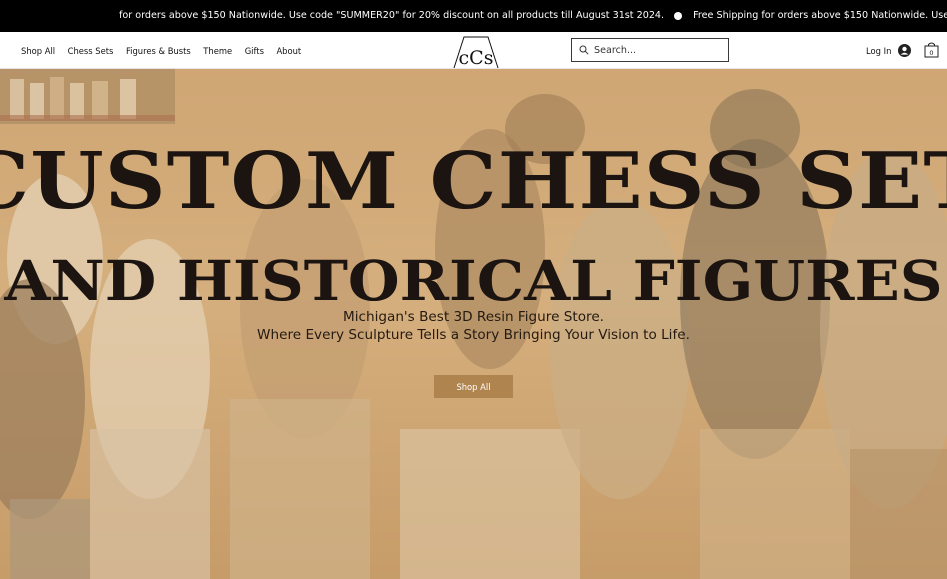 Image resolution: width=947 pixels, height=579 pixels. What do you see at coordinates (158, 51) in the screenshot?
I see `nav-item-figures-busts: Figures & Busts` at bounding box center [158, 51].